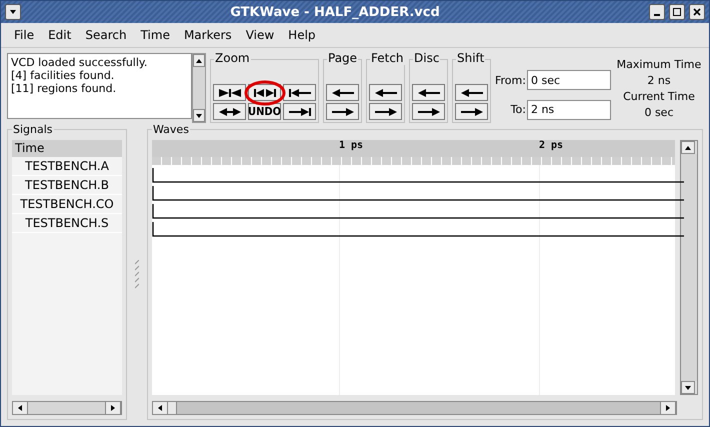  Describe the element at coordinates (106, 35) in the screenshot. I see `menu-item: Search` at that location.